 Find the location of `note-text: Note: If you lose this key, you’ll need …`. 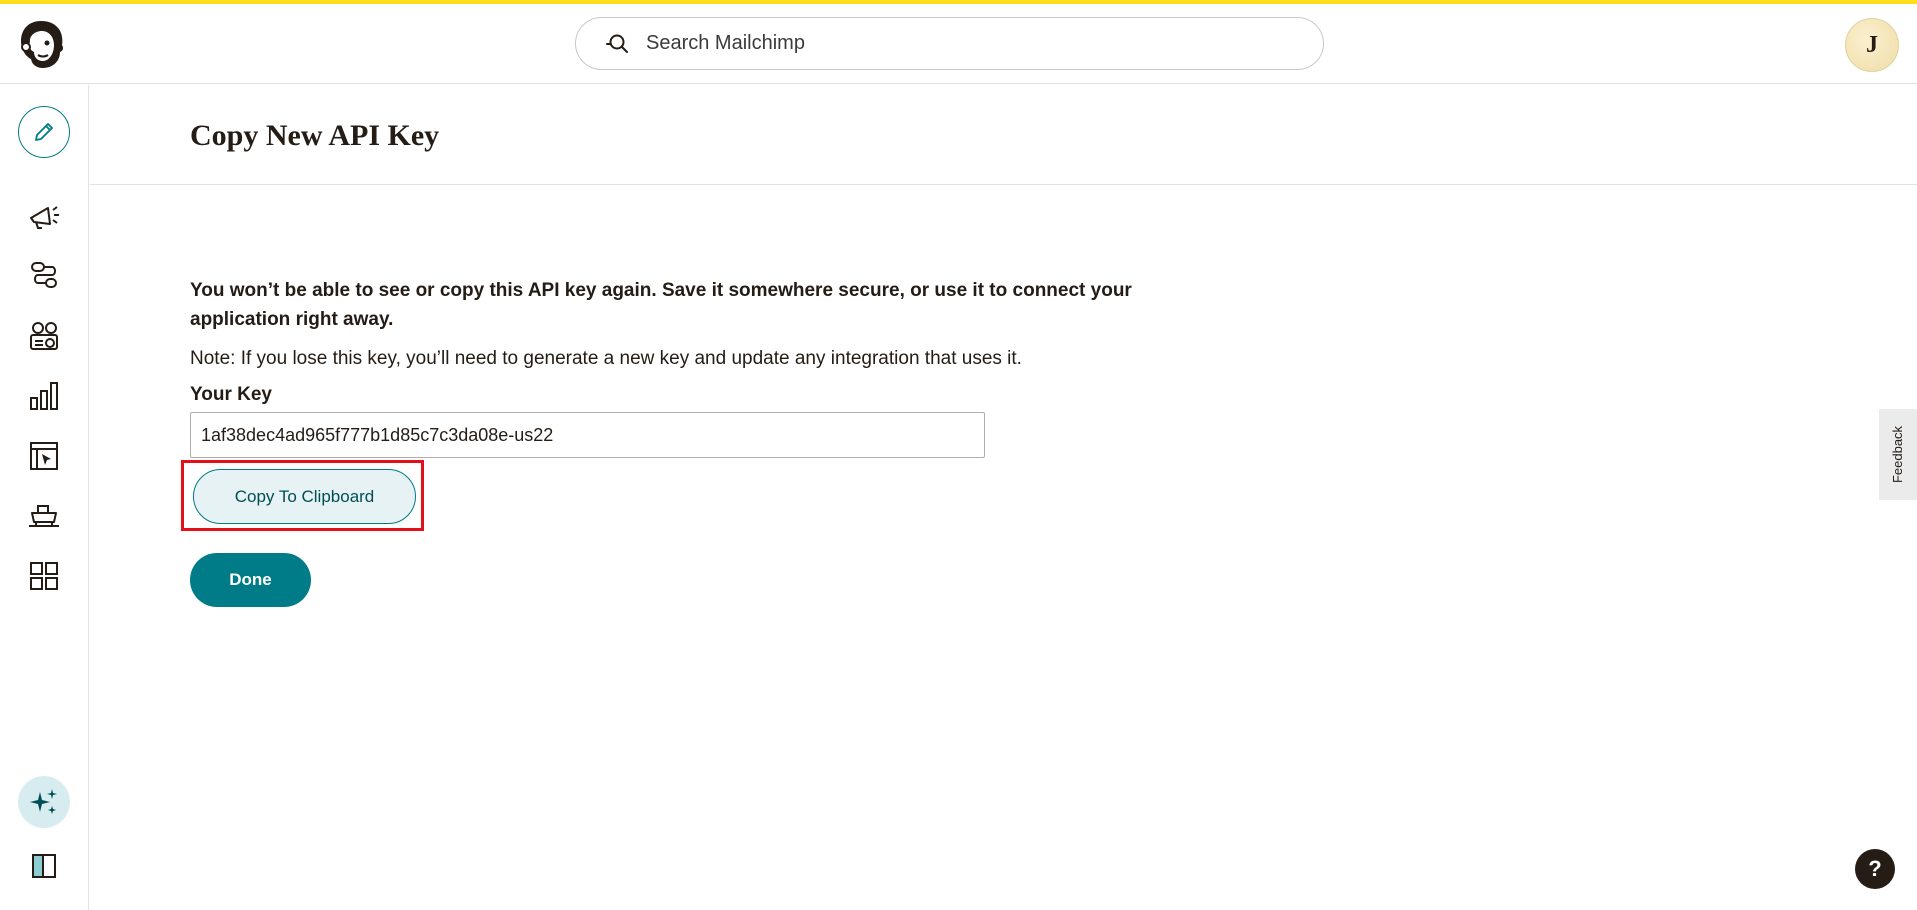

note-text: Note: If you lose this key, you’ll need … is located at coordinates (606, 358).